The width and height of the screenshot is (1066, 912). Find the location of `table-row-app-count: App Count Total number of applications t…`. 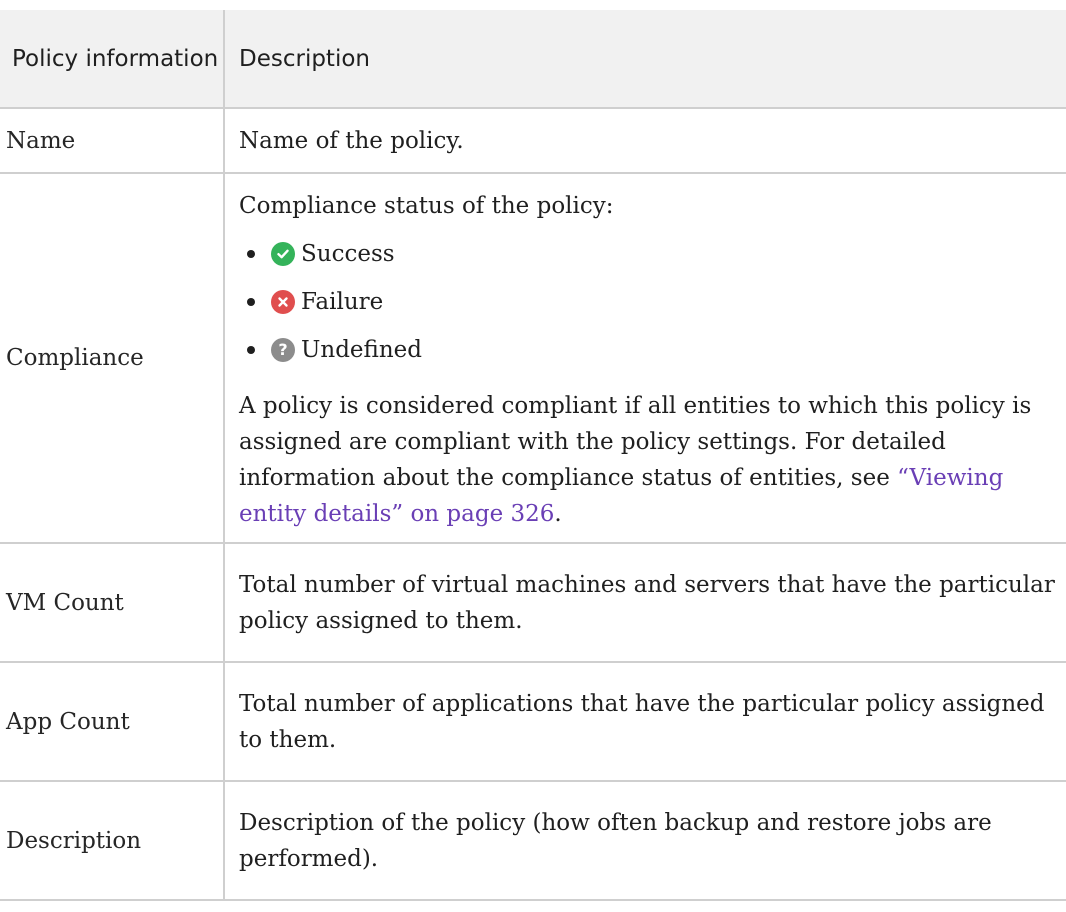

table-row-app-count: App Count Total number of applications t… is located at coordinates (533, 722).